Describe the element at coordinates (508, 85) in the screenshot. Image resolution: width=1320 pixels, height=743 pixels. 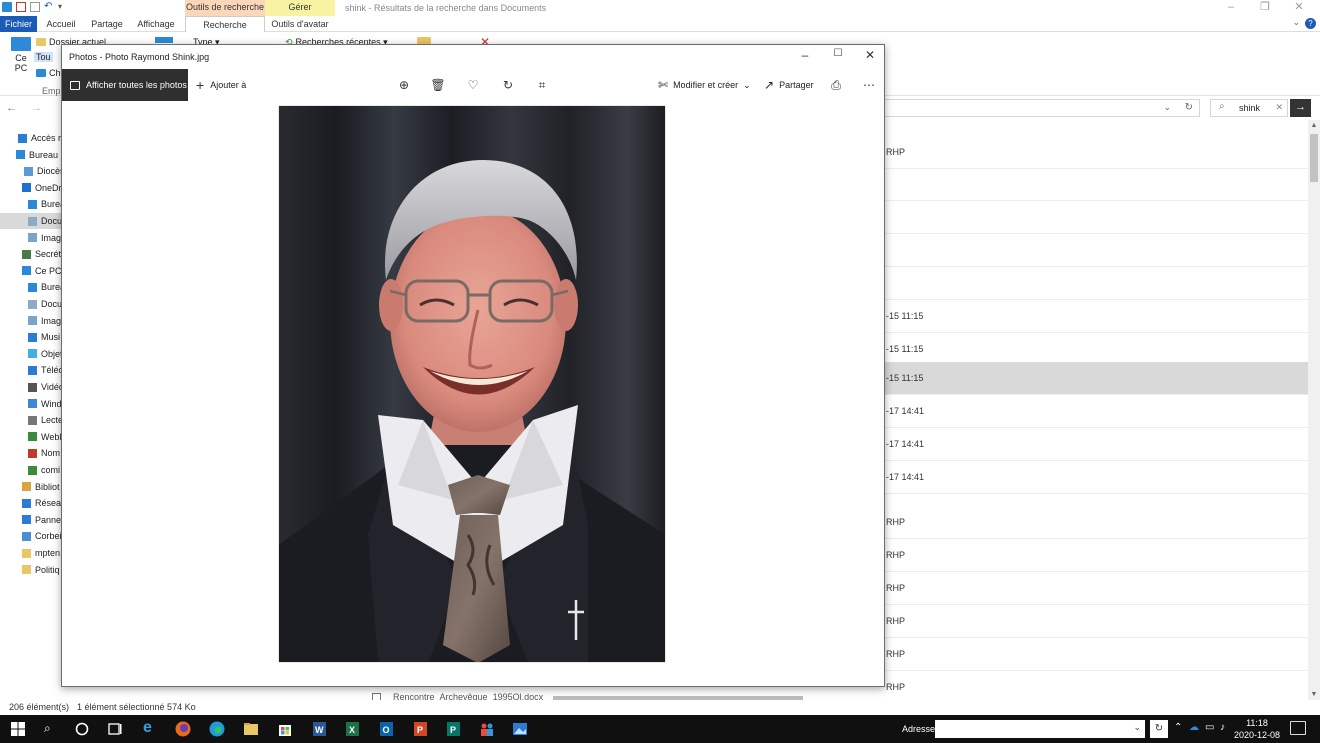
I see `rotate-icon: ↻` at that location.